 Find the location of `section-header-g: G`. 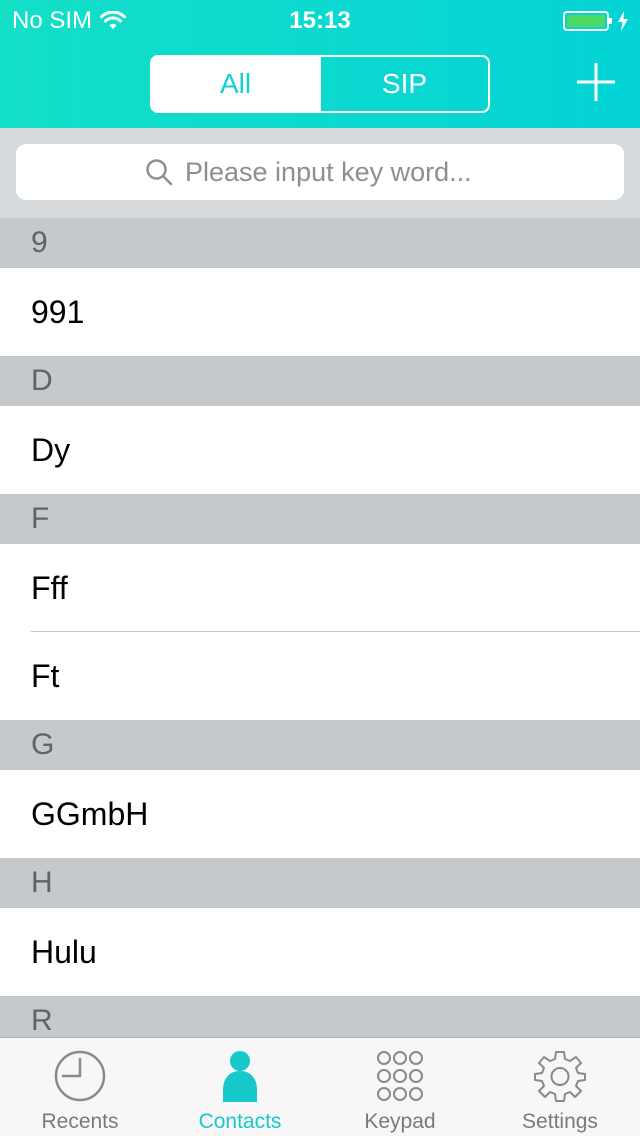

section-header-g: G is located at coordinates (320, 745).